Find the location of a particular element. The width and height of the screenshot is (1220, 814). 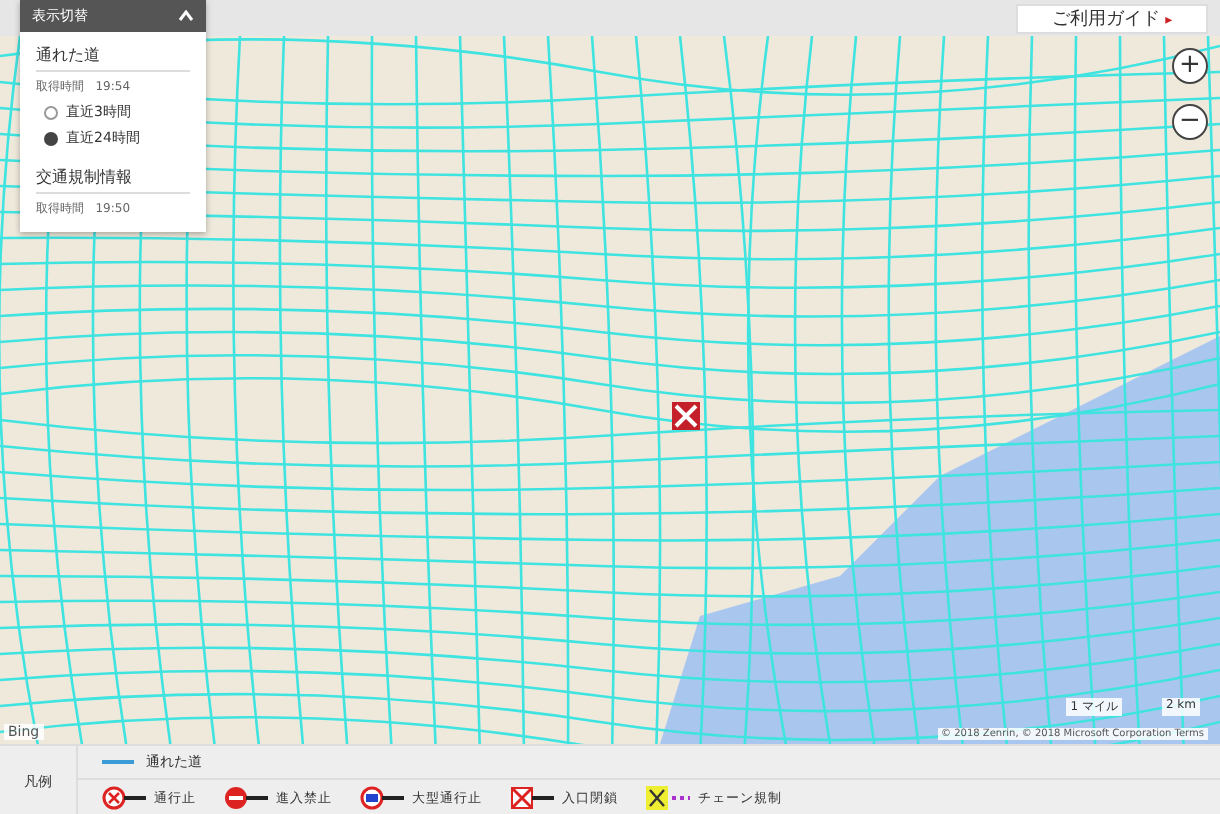

section-title: 通れた道 is located at coordinates (113, 58).